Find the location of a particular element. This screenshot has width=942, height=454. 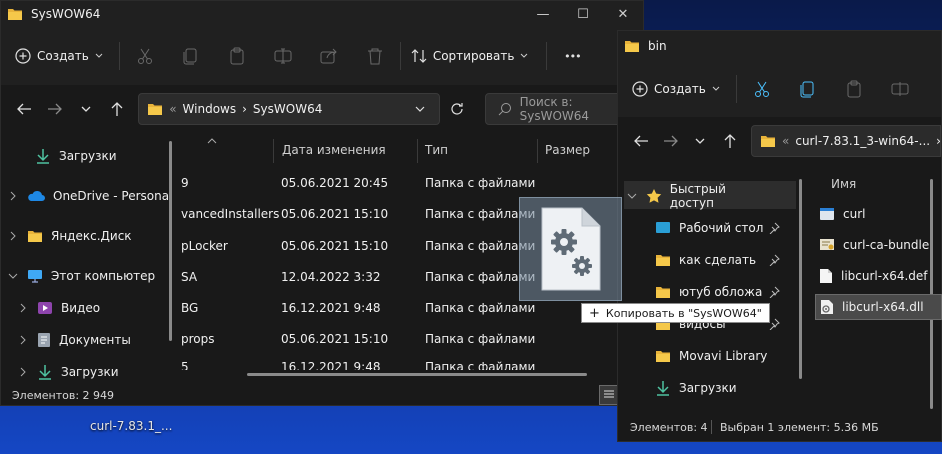

table-row: props 05.06.2021 15:10 Папка с файлами is located at coordinates (393, 339).